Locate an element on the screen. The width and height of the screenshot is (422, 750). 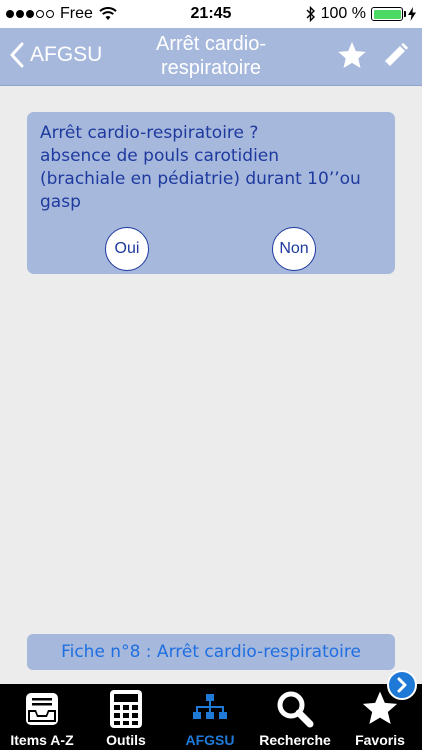
tab-bar: Items A-Z Outils AFGSU Recherche Favoris is located at coordinates (211, 717).